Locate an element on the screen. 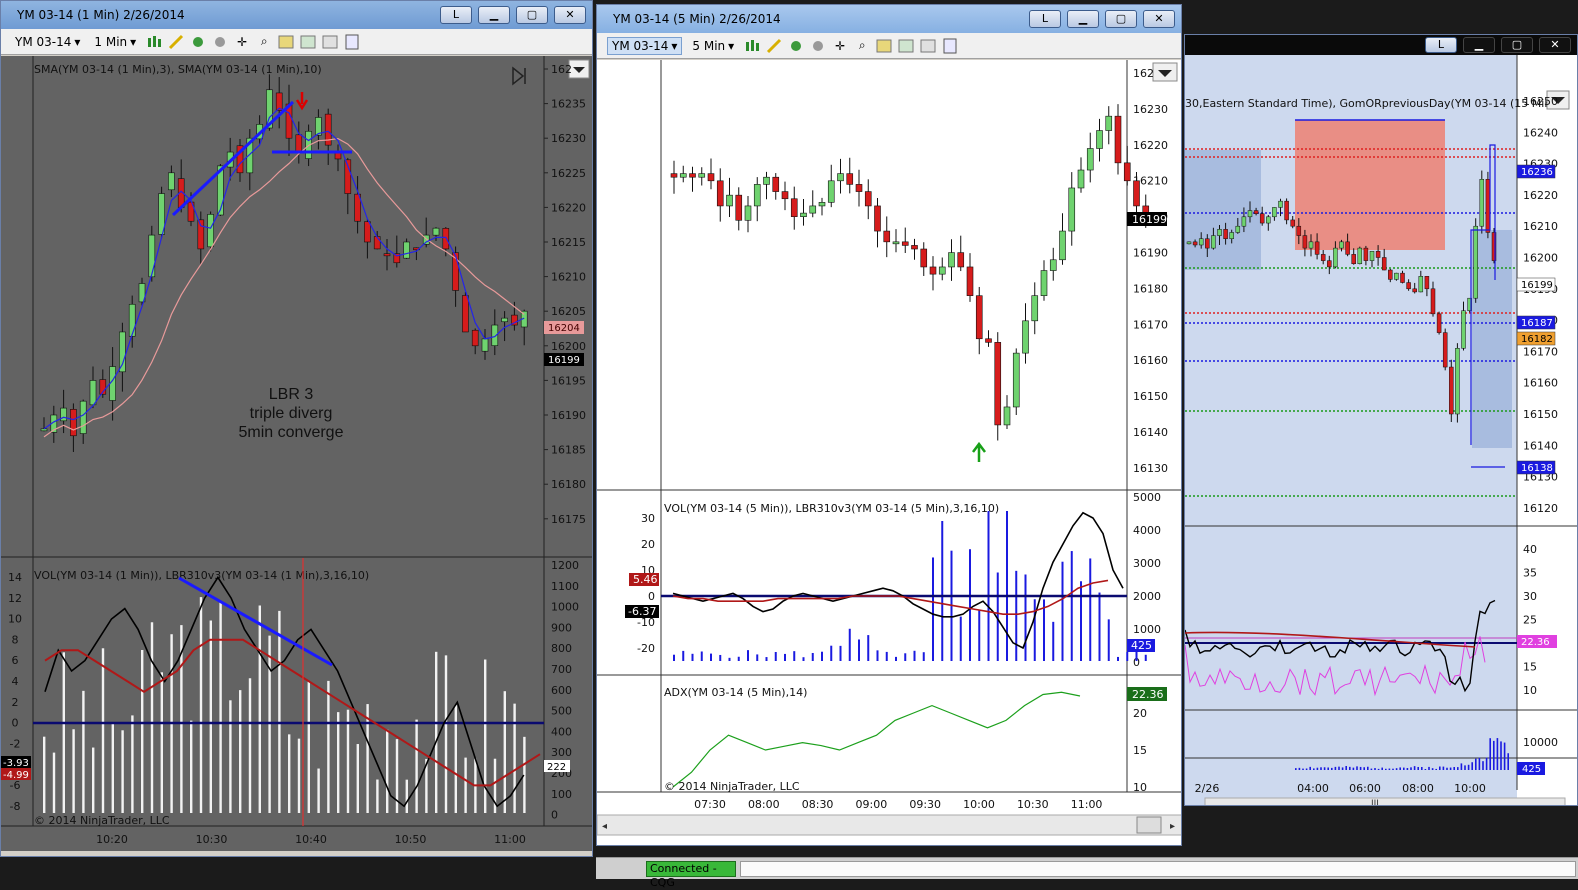  price-tick: 16250 is located at coordinates (1540, 101).